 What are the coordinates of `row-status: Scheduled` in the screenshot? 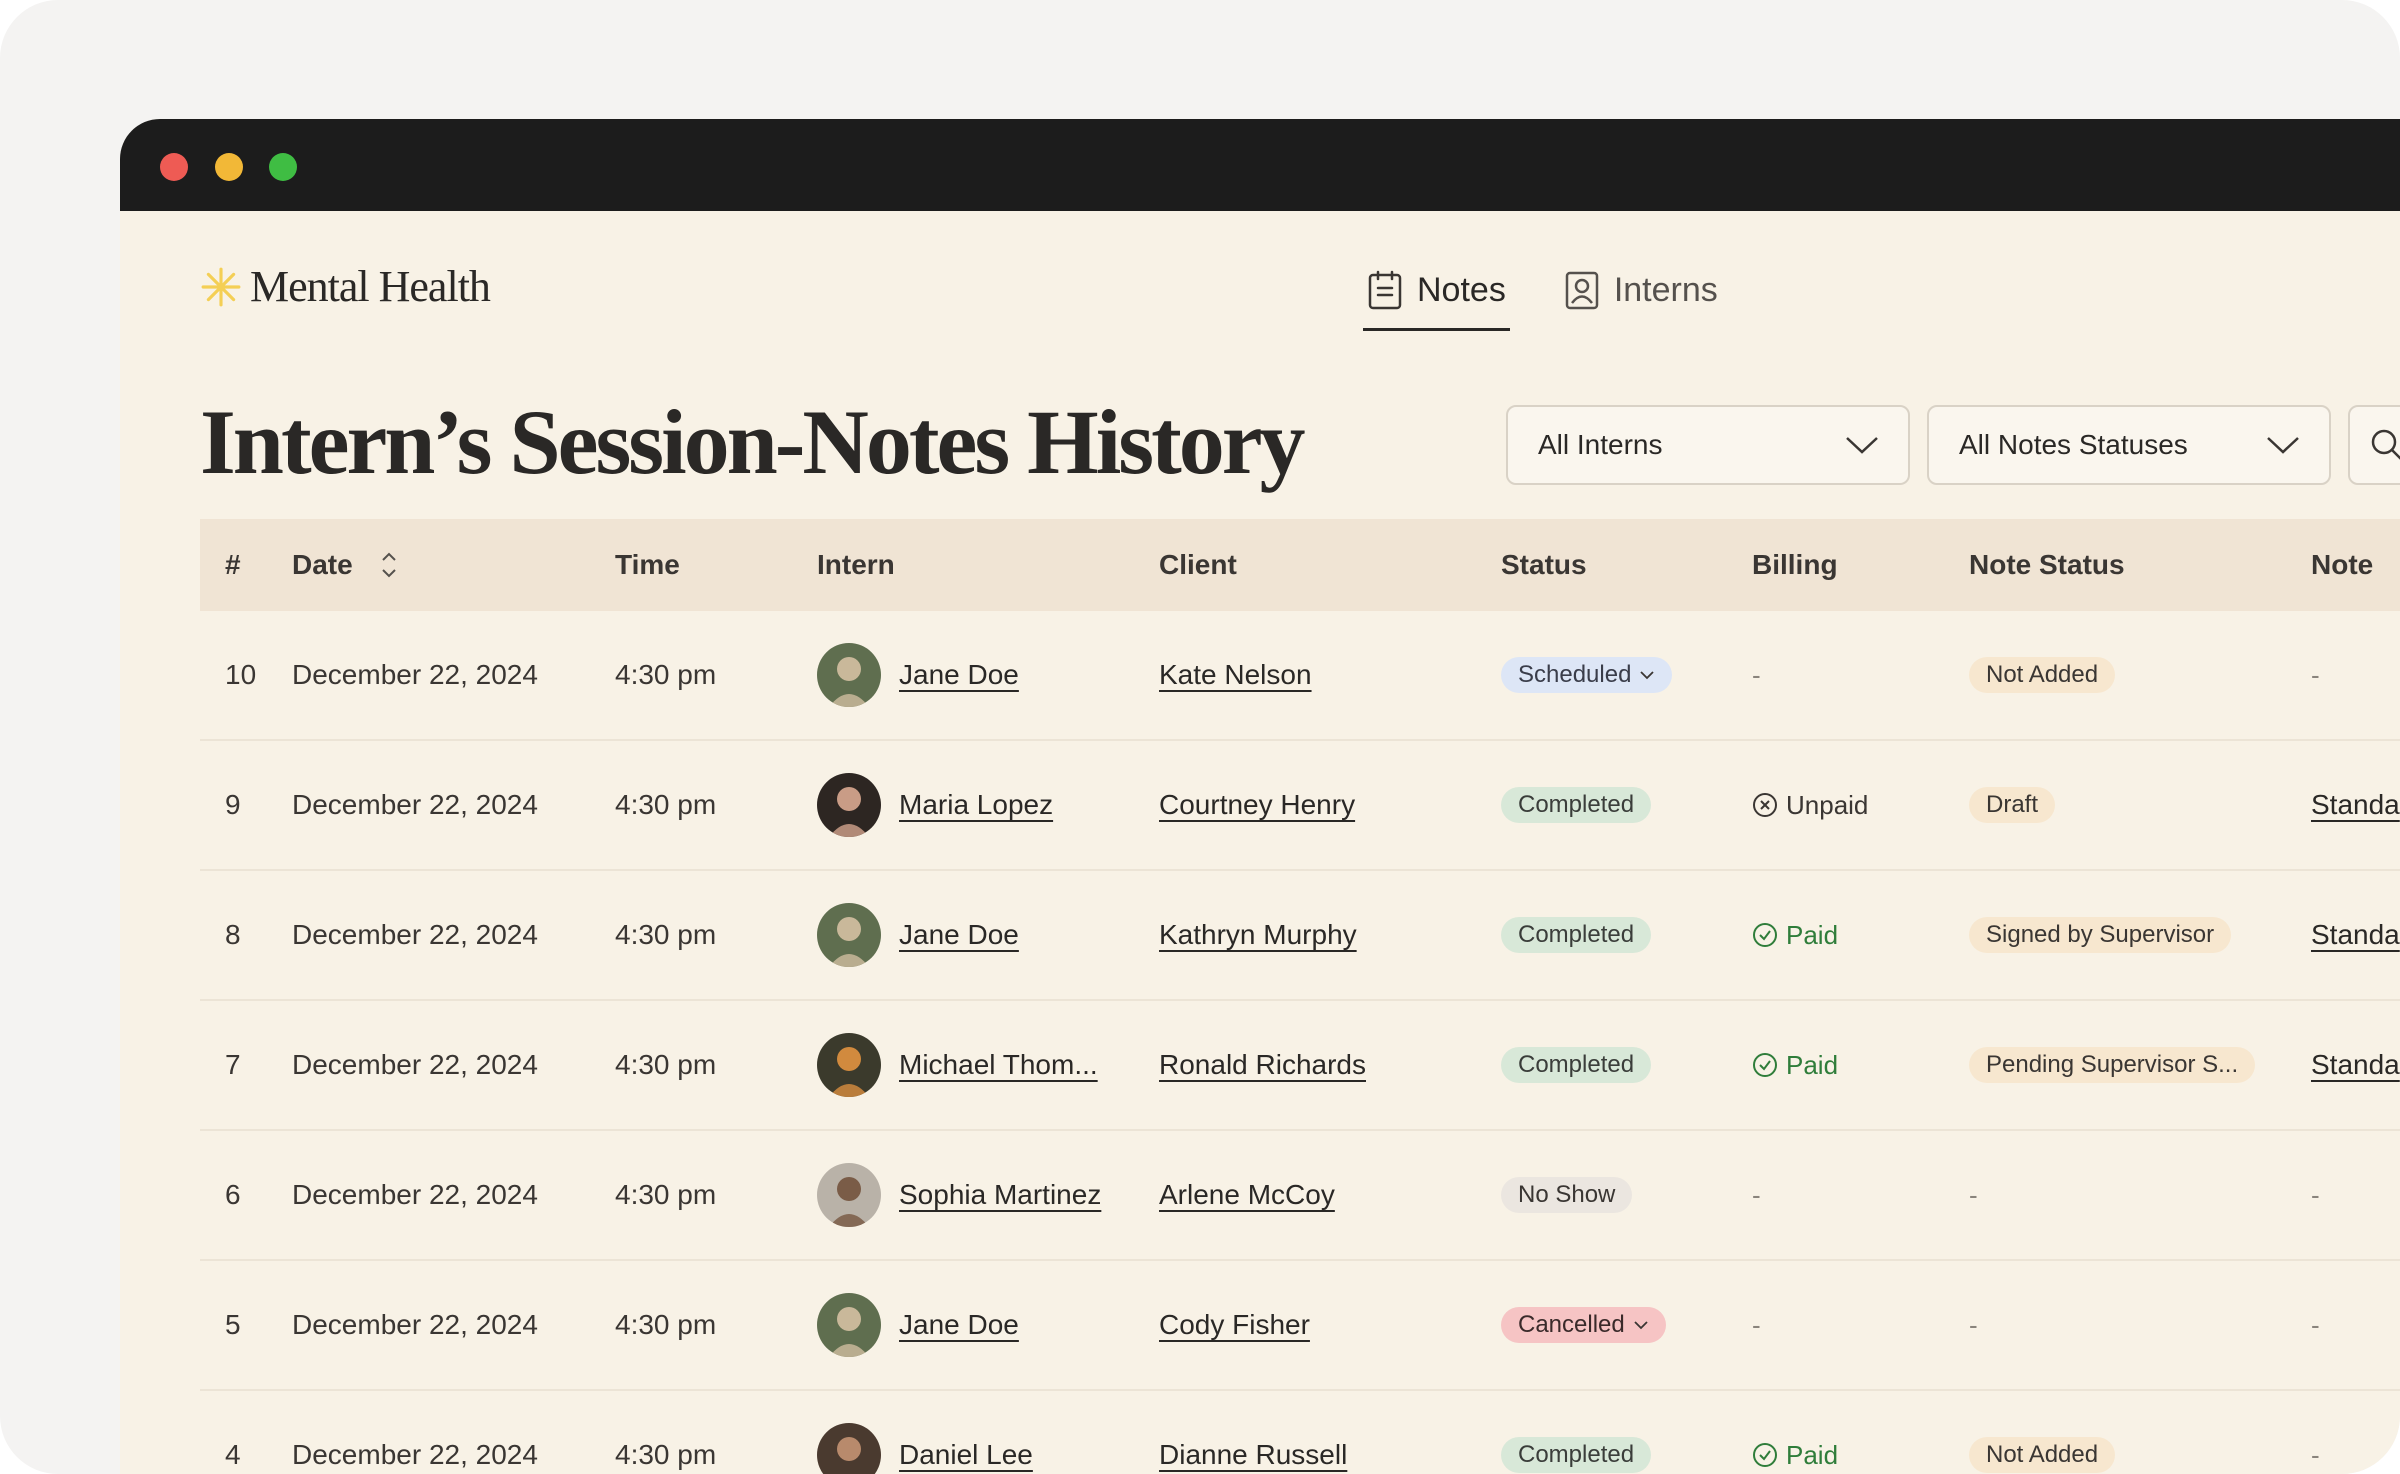 It's located at (1626, 675).